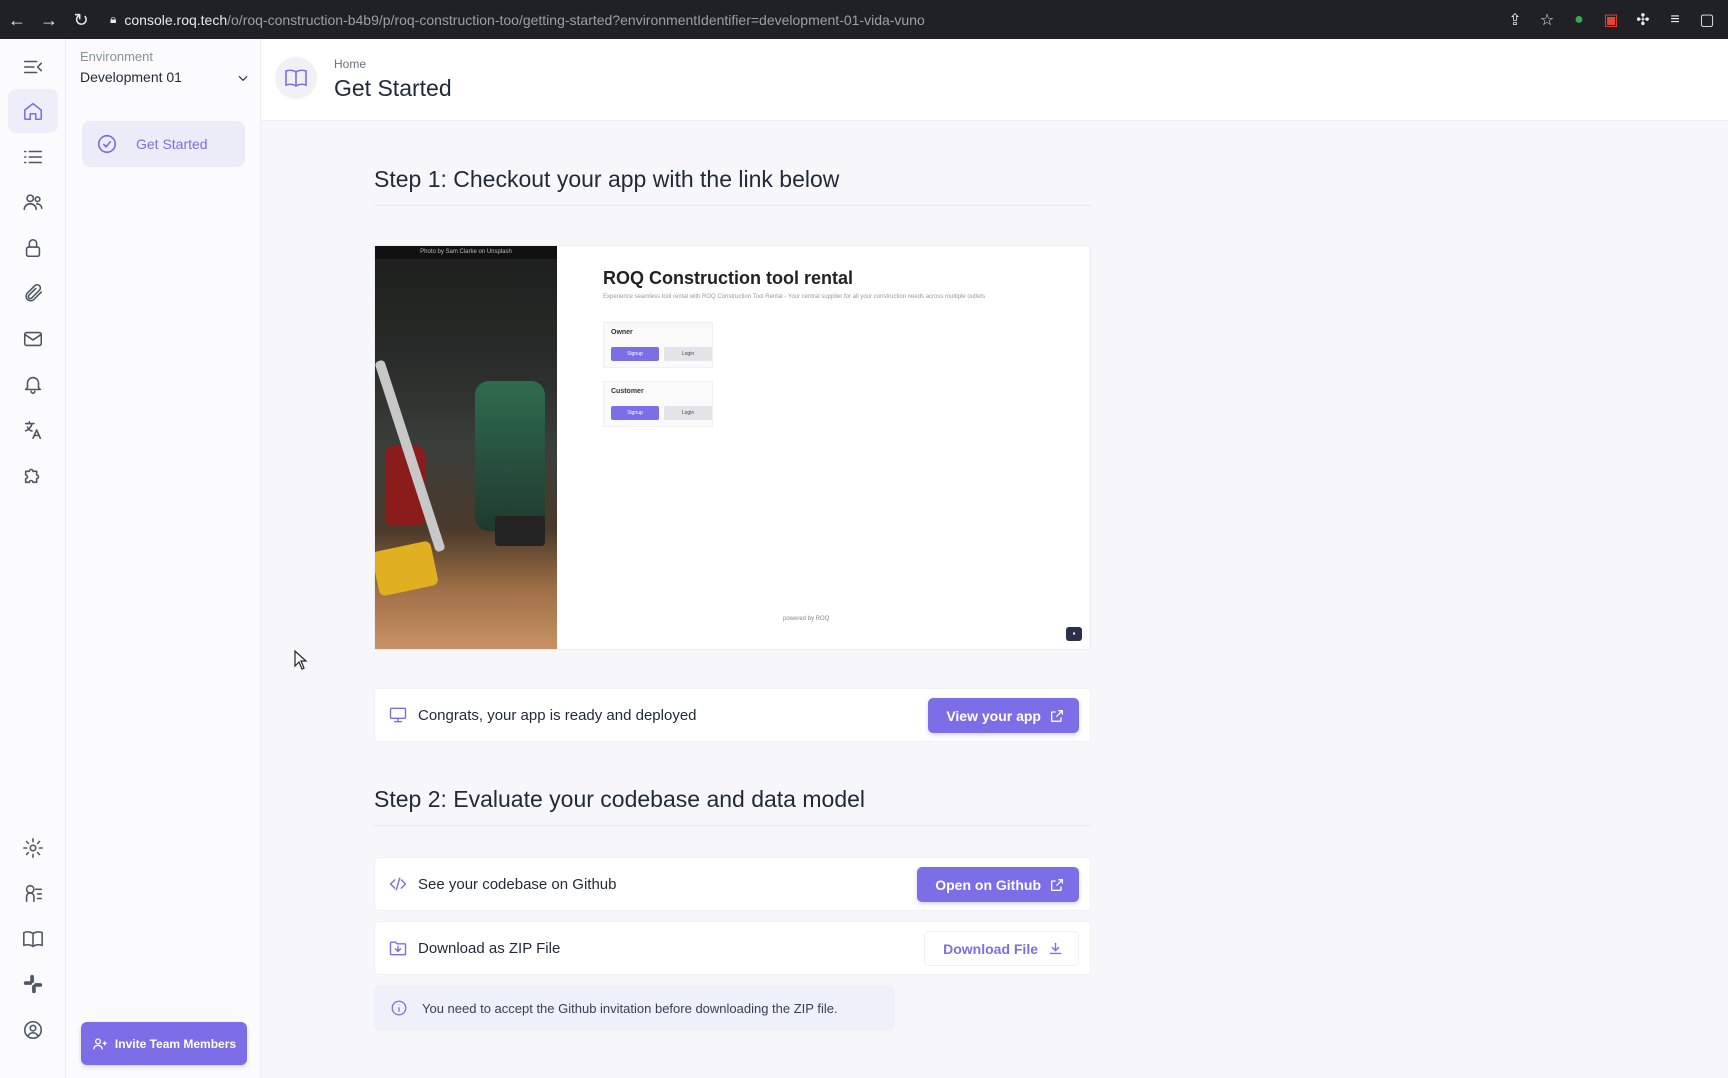 The image size is (1728, 1078). What do you see at coordinates (243, 78) in the screenshot?
I see `chevron-down-icon` at bounding box center [243, 78].